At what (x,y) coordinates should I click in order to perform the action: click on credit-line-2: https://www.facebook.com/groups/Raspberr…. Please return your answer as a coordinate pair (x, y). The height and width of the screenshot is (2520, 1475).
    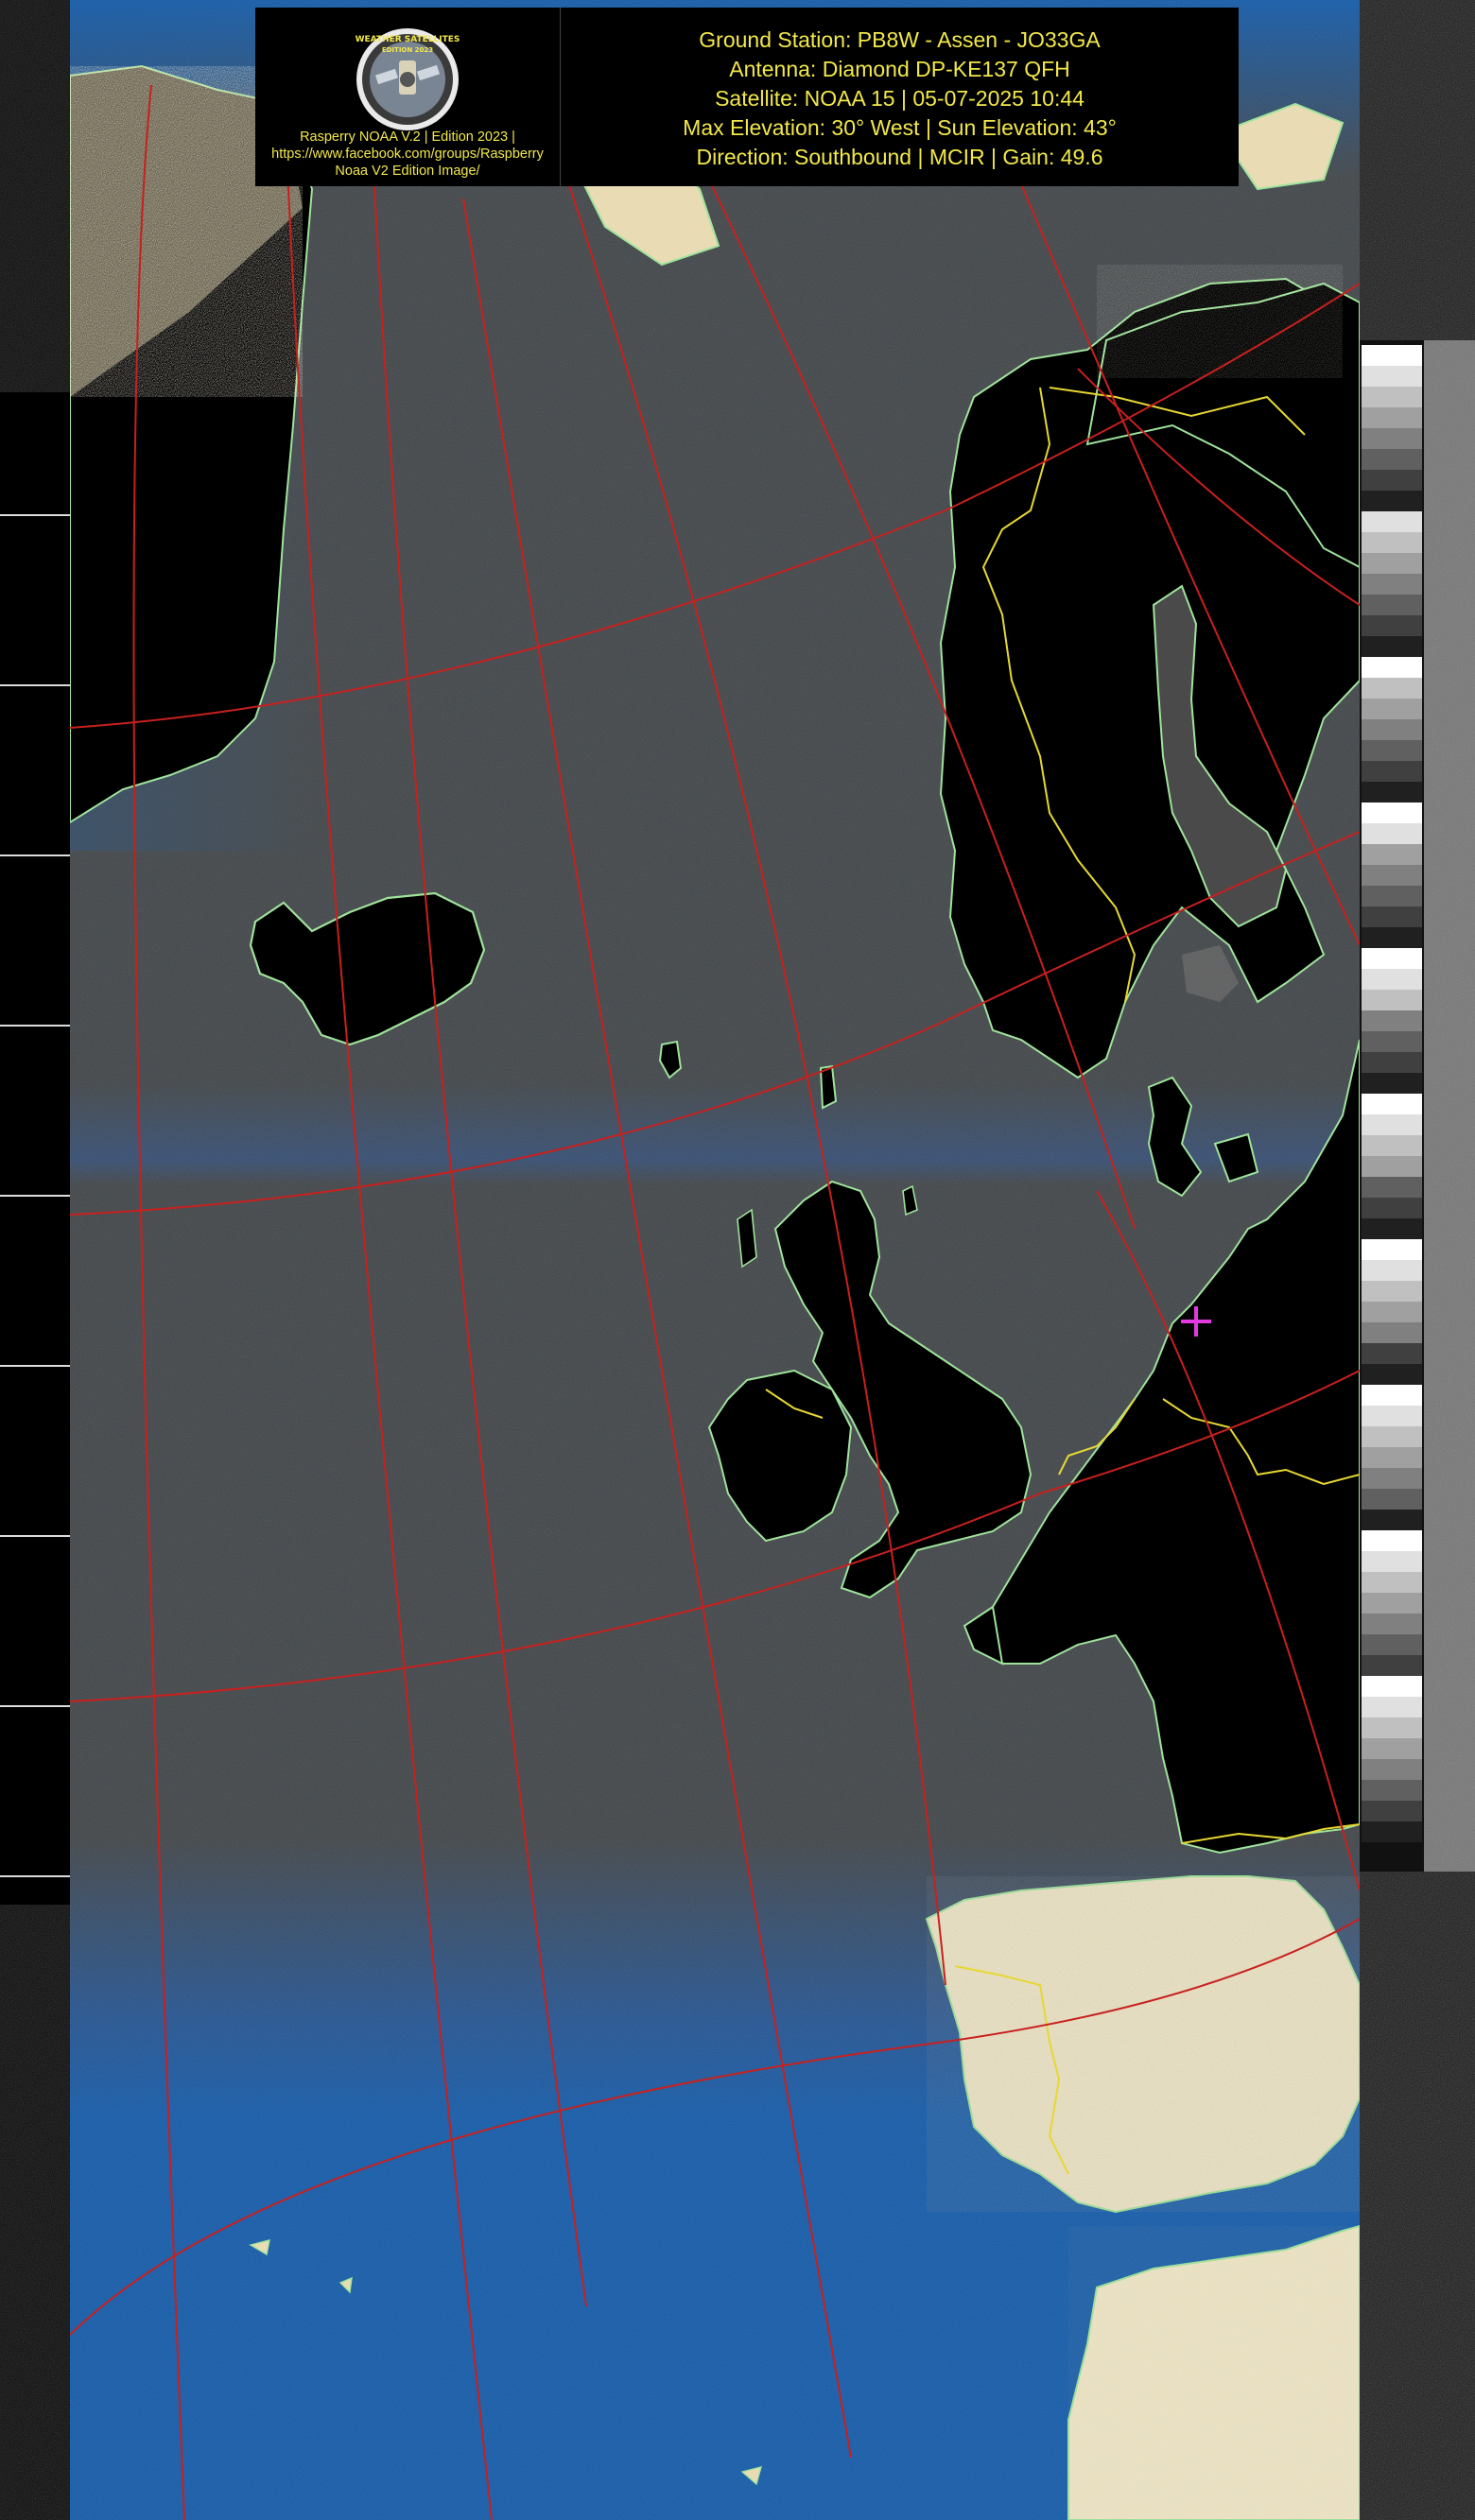
    Looking at the image, I should click on (407, 154).